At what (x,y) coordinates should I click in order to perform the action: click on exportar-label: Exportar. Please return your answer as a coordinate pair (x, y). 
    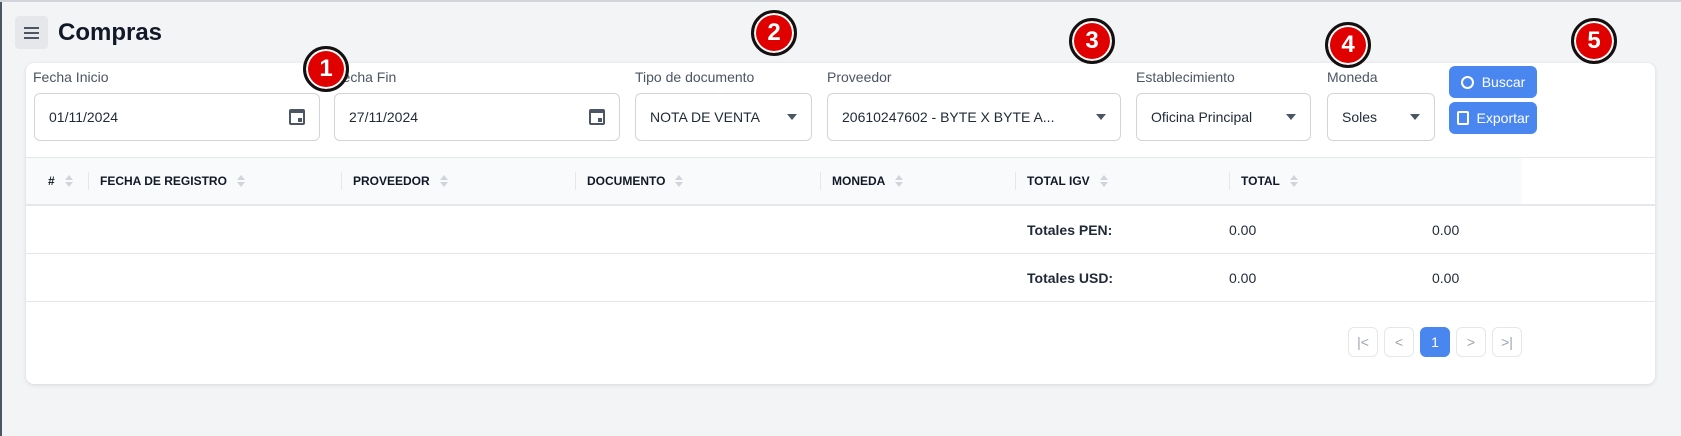
    Looking at the image, I should click on (1503, 118).